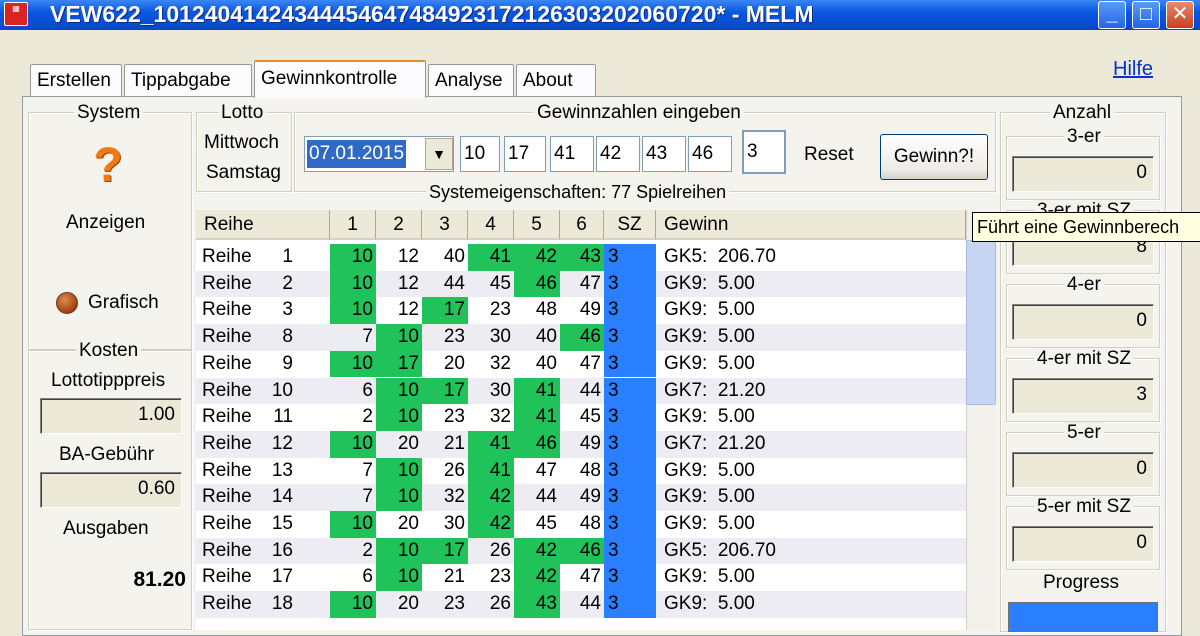 Image resolution: width=1200 pixels, height=636 pixels. I want to click on winning-number-6: 46, so click(710, 154).